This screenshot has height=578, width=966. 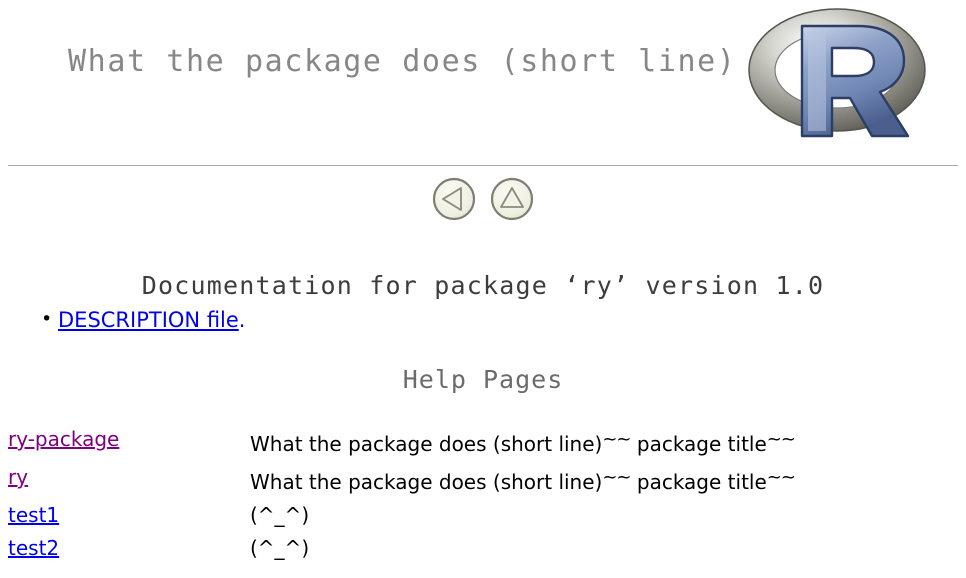 What do you see at coordinates (478, 515) in the screenshot?
I see `table-row: test1 (^_^)` at bounding box center [478, 515].